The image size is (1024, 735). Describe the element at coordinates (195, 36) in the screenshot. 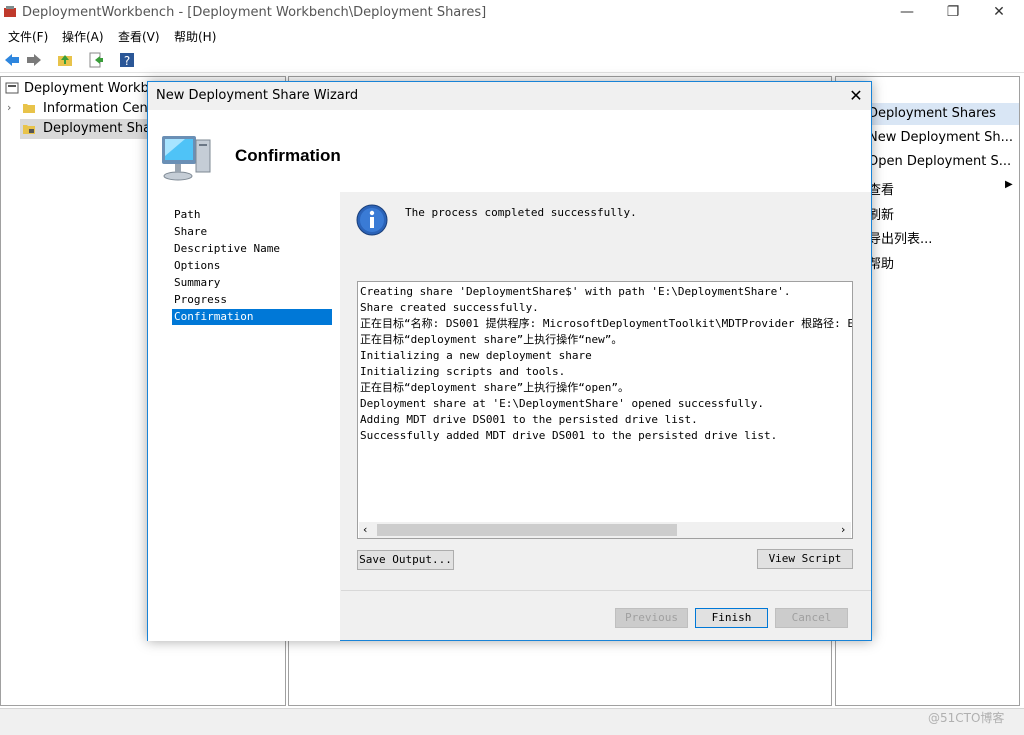

I see `menu-help: 帮助(H)` at that location.